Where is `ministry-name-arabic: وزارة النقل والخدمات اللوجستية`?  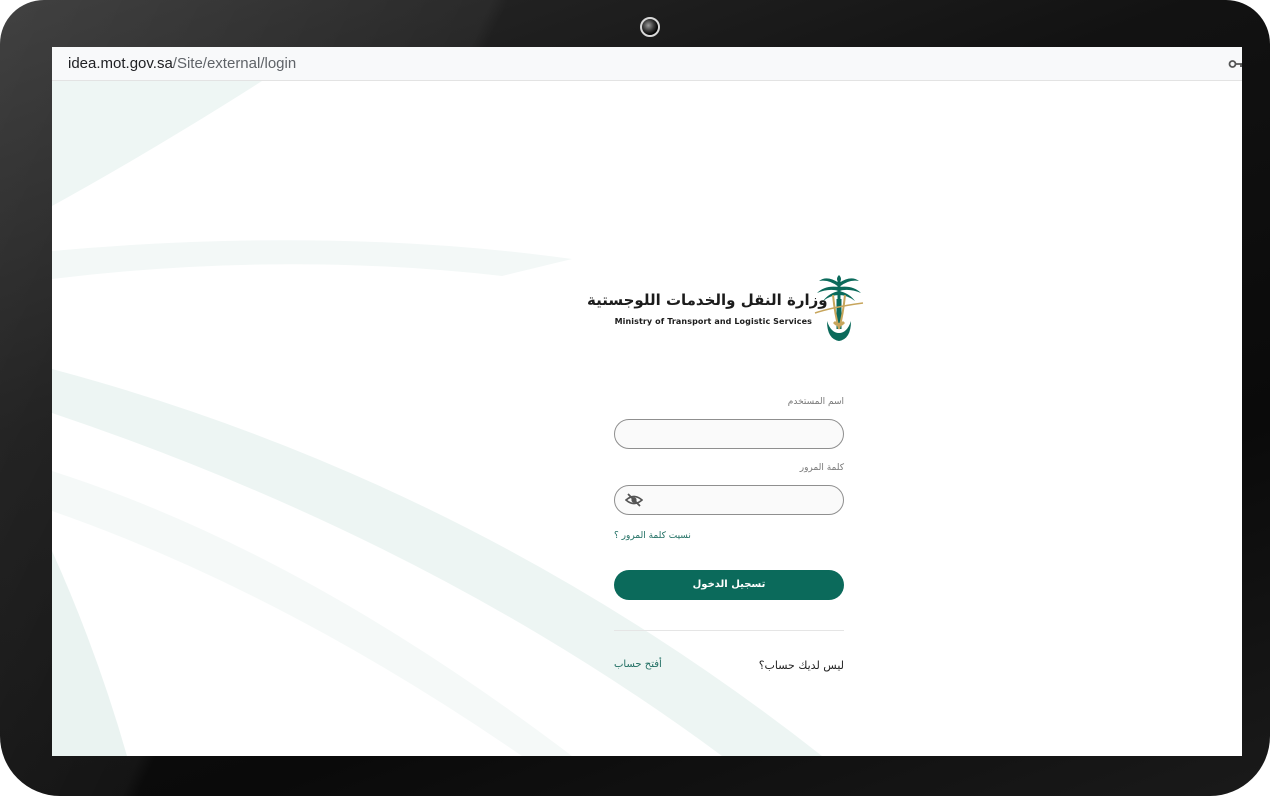 ministry-name-arabic: وزارة النقل والخدمات اللوجستية is located at coordinates (707, 300).